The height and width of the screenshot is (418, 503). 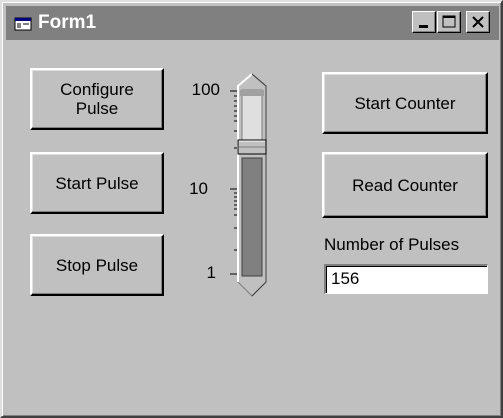 I want to click on start-pulse-button: Start Pulse, so click(x=97, y=183).